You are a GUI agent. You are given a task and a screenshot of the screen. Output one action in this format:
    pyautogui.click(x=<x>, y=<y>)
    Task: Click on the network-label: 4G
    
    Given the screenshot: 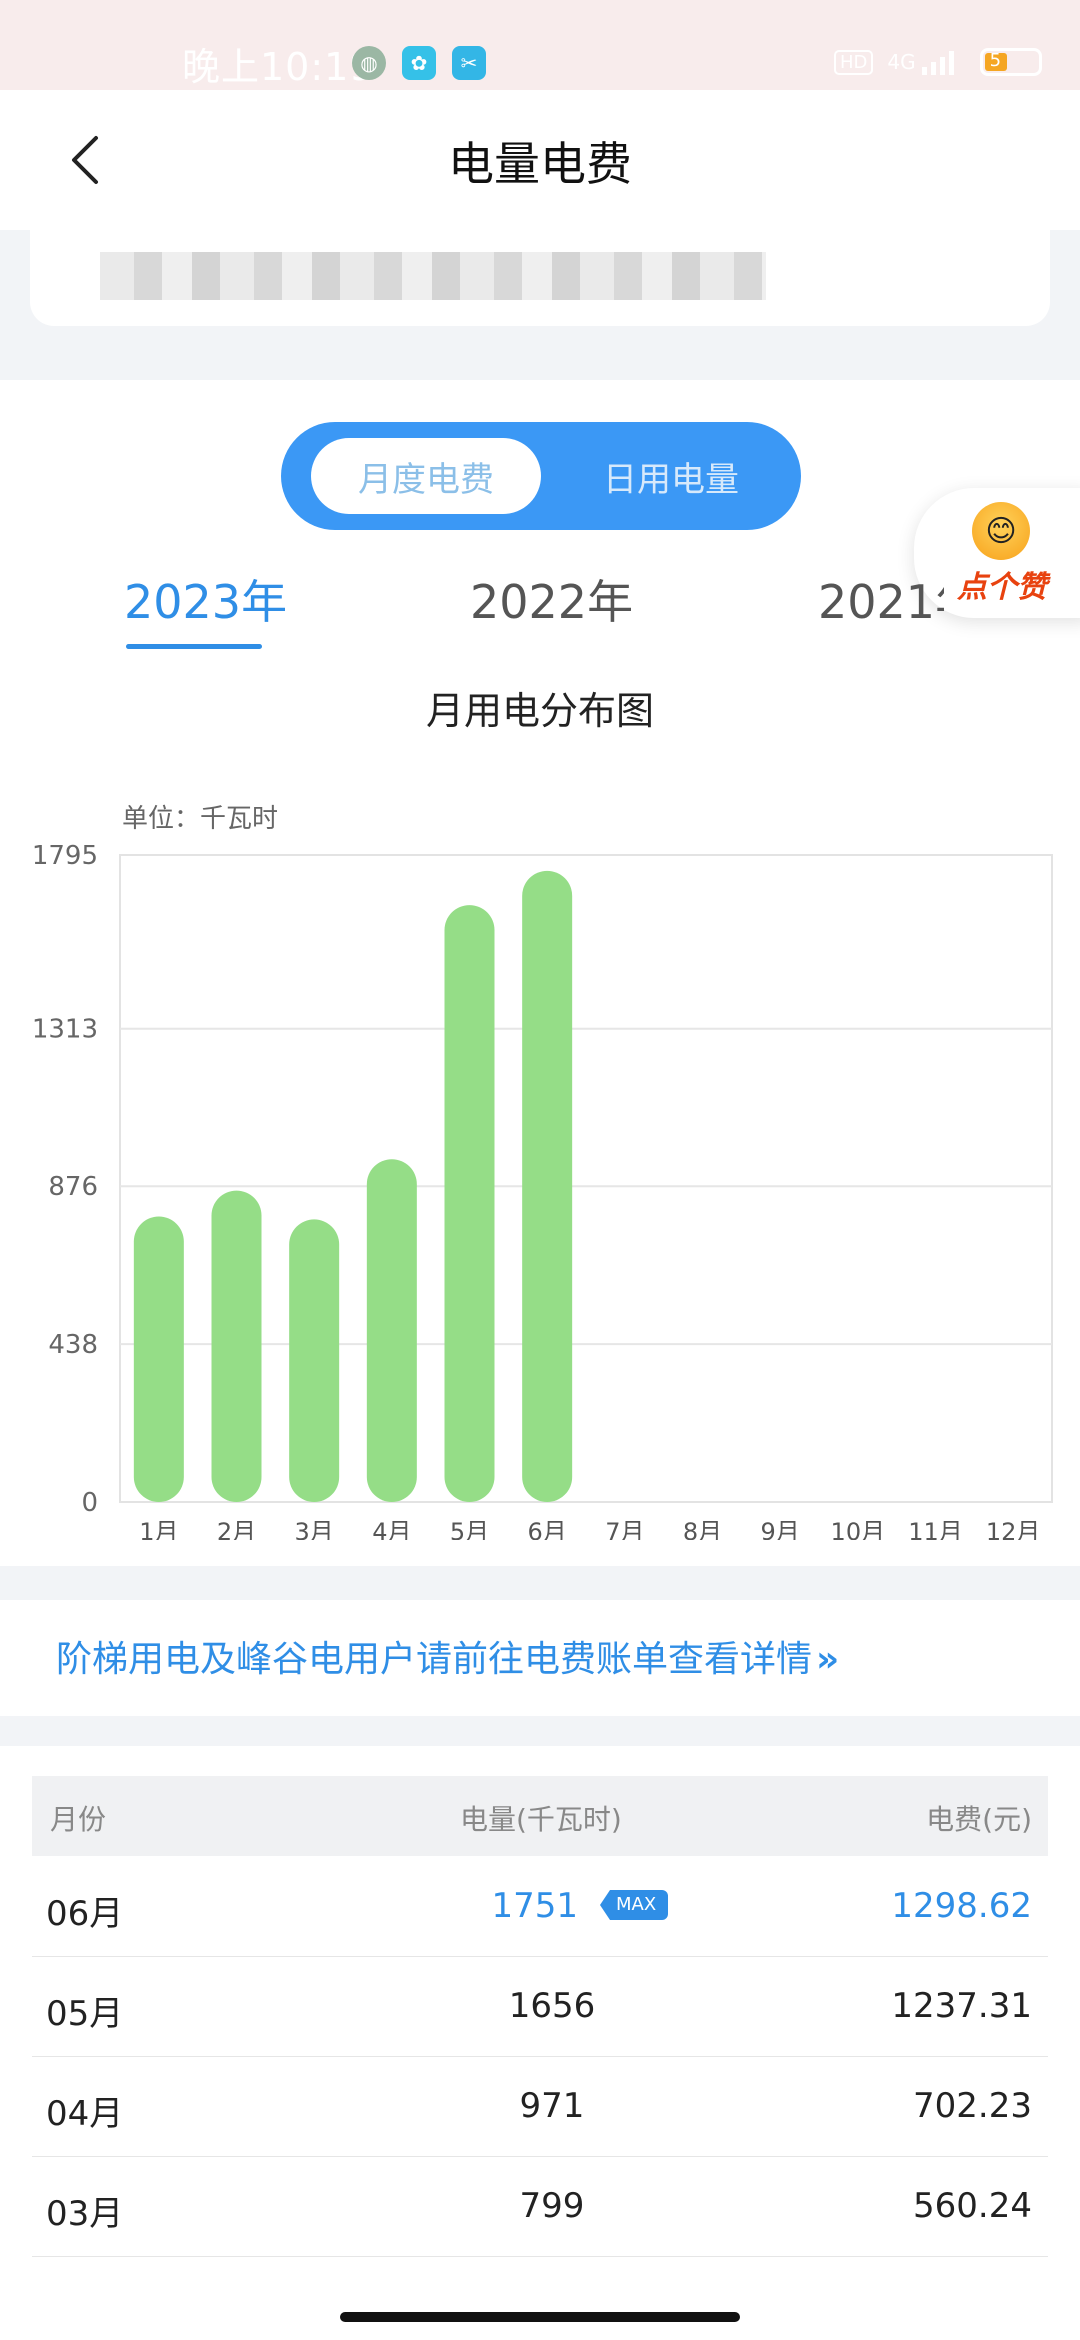 What is the action you would take?
    pyautogui.click(x=901, y=62)
    